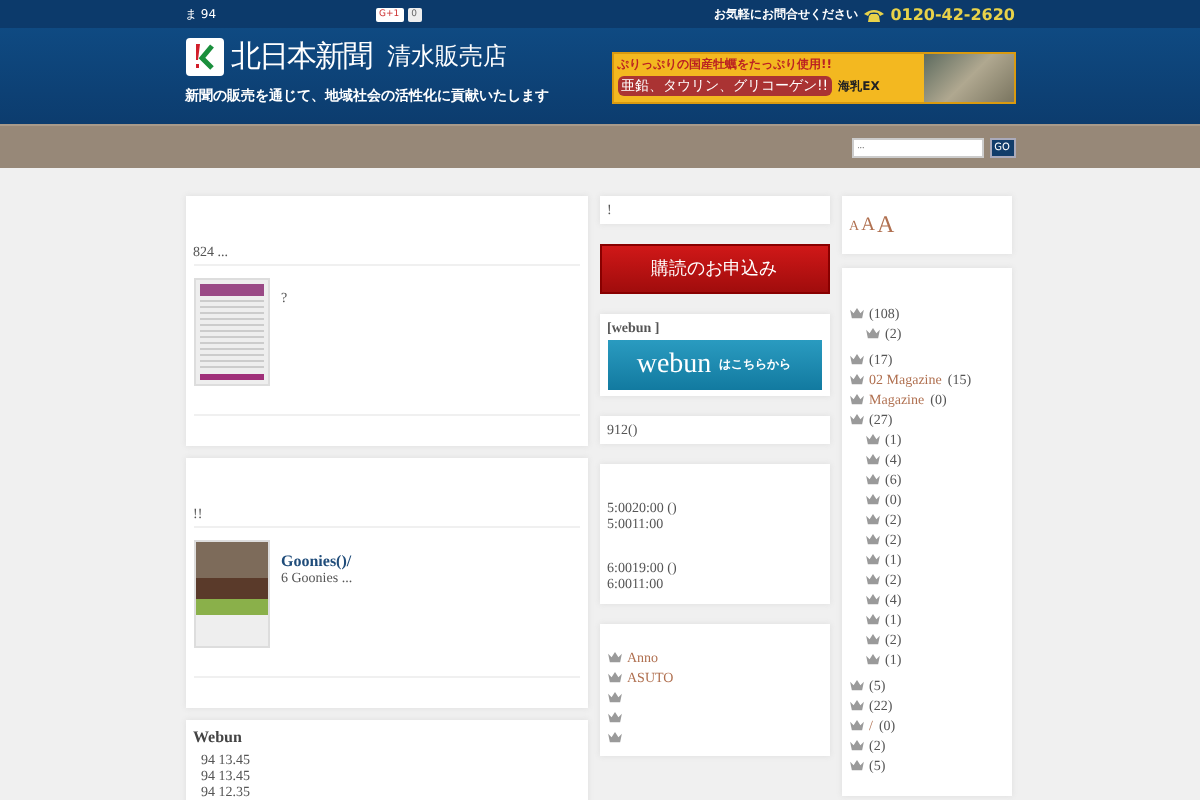  I want to click on subscribe-button: 購読のお申込み, so click(714, 269).